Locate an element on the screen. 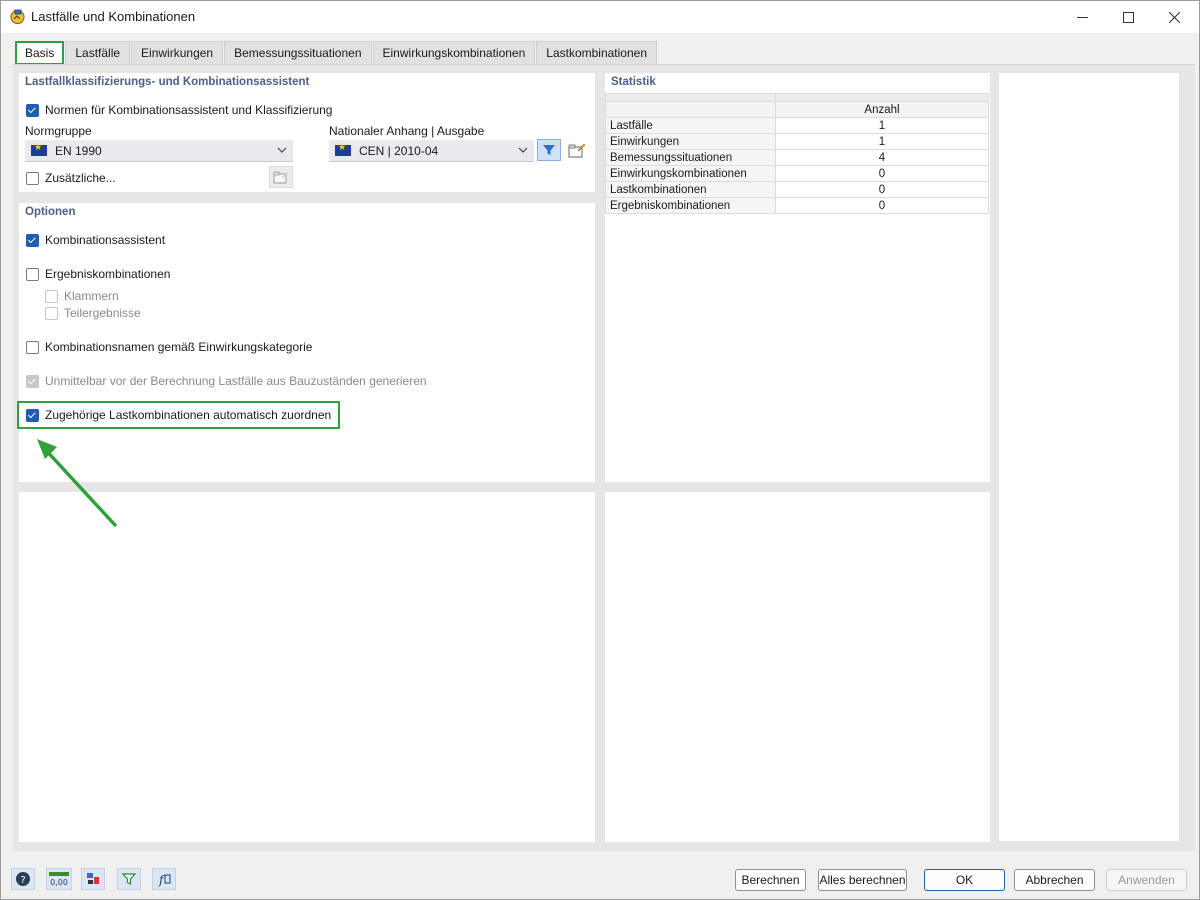 This screenshot has width=1200, height=900. table-row: Lastfälle 1 is located at coordinates (797, 125).